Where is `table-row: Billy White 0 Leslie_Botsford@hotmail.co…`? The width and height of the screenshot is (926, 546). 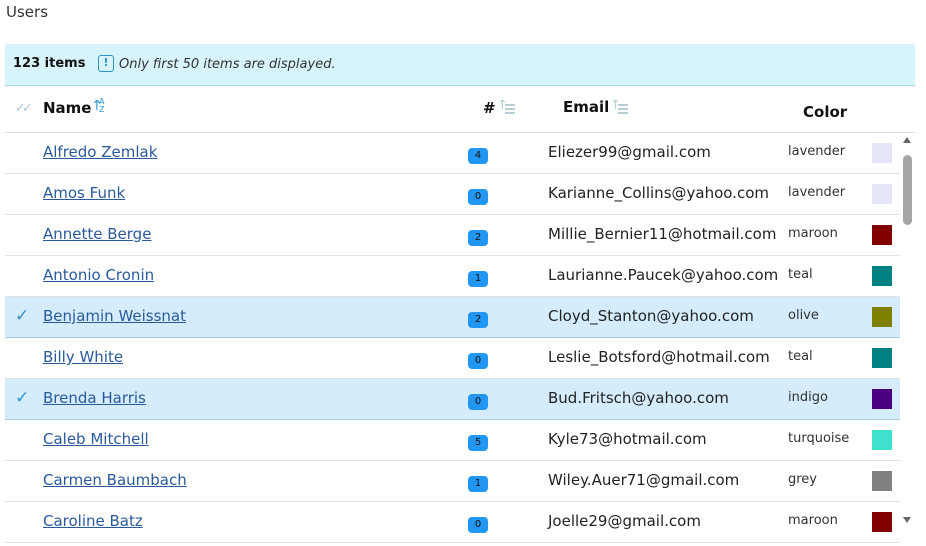 table-row: Billy White 0 Leslie_Botsford@hotmail.co… is located at coordinates (452, 358).